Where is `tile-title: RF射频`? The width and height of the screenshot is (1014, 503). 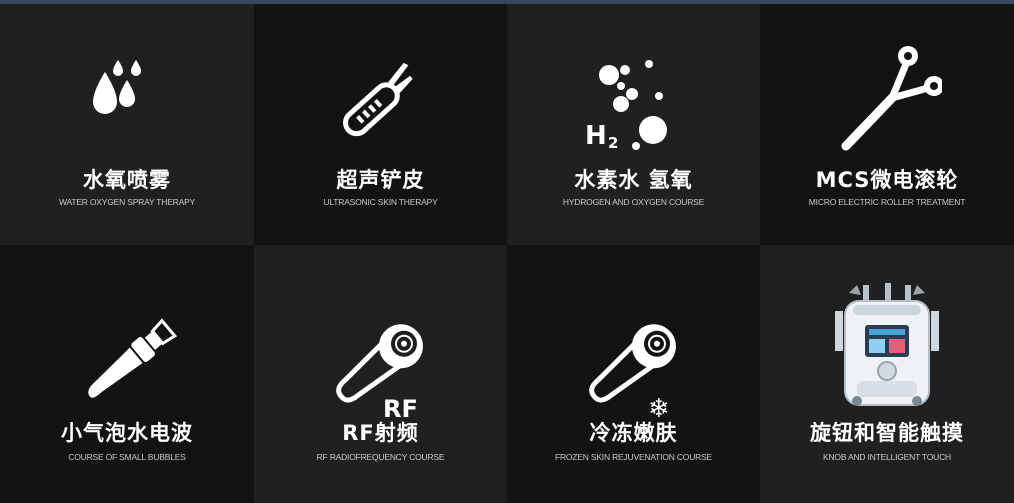
tile-title: RF射频 is located at coordinates (380, 433).